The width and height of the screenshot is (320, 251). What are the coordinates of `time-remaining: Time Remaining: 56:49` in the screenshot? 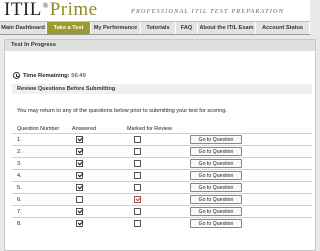 It's located at (49, 75).